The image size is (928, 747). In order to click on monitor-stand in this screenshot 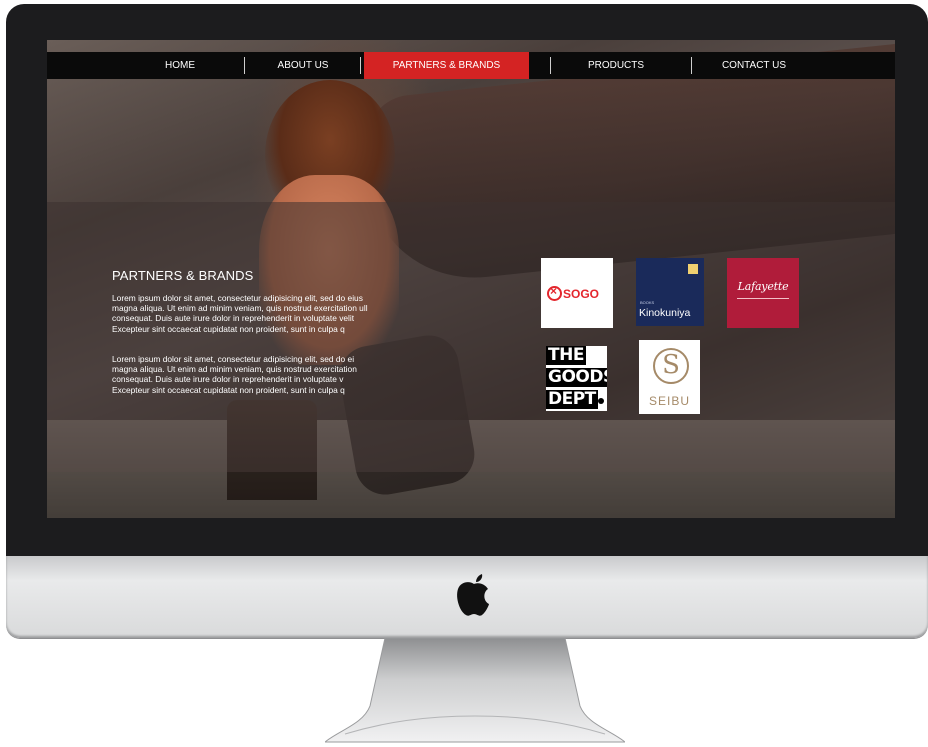, I will do `click(475, 690)`.